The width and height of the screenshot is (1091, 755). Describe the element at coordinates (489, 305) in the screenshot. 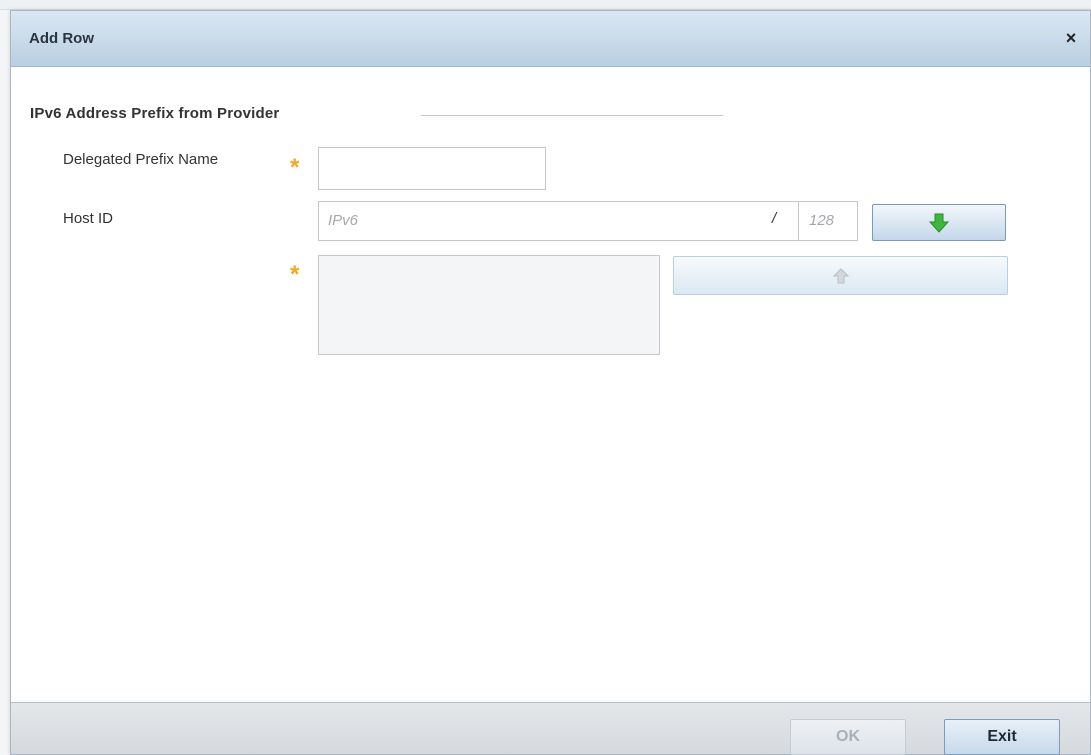

I see `host-id-list` at that location.